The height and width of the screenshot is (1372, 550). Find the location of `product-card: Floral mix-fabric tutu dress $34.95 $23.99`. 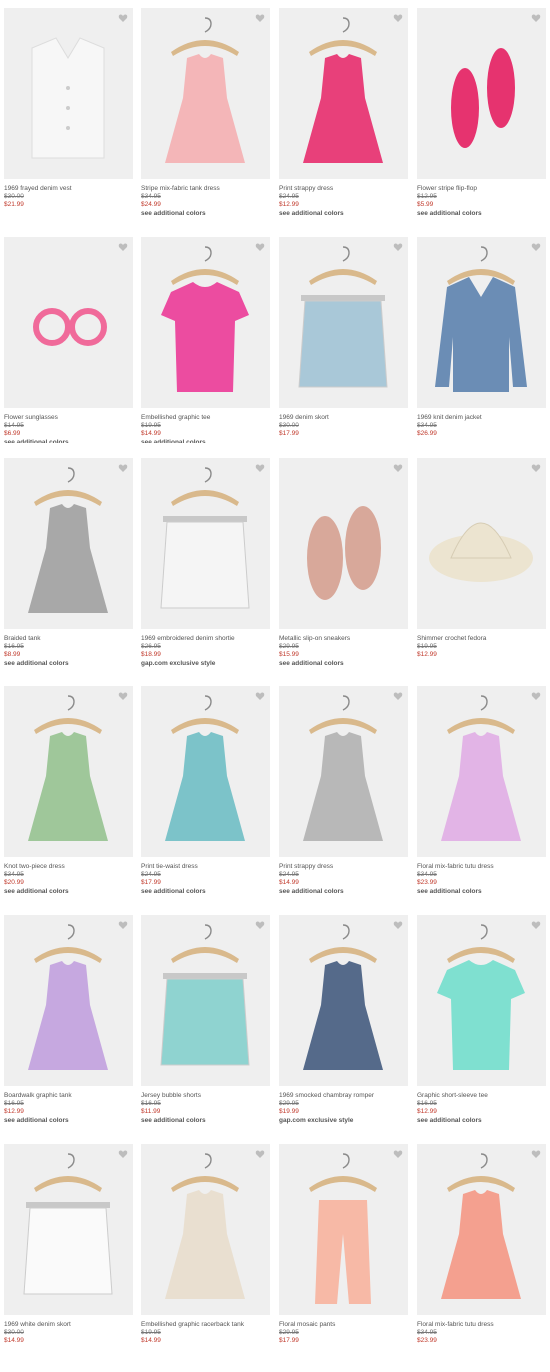

product-card: Floral mix-fabric tutu dress $34.95 $23.99 is located at coordinates (481, 1258).